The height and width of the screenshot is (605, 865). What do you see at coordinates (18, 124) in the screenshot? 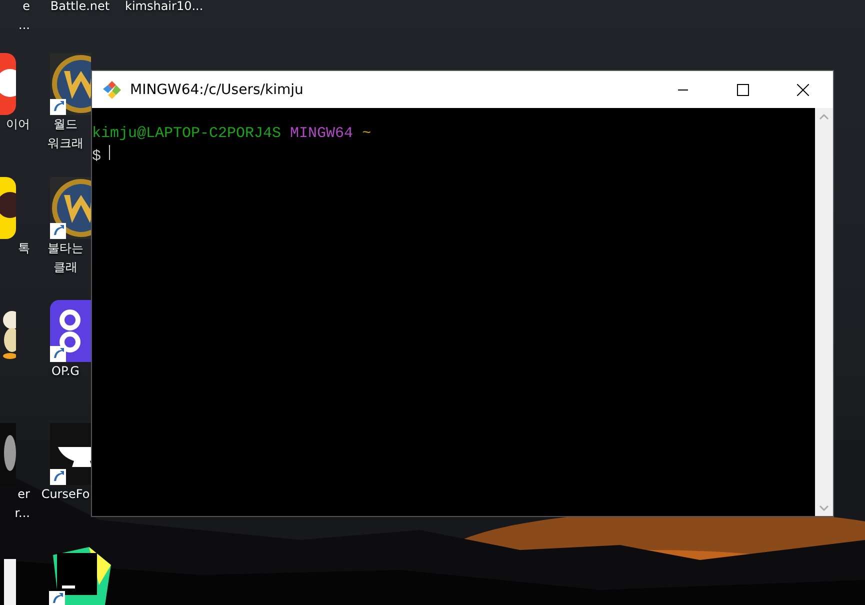
I see `icon-label: 이어` at bounding box center [18, 124].